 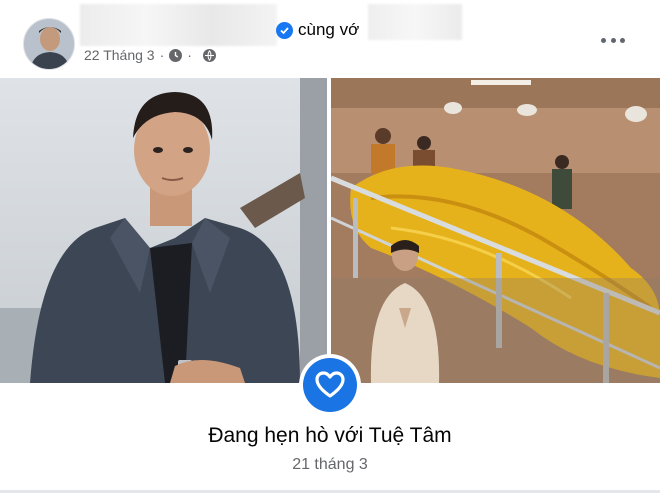 What do you see at coordinates (330, 464) in the screenshot?
I see `life-event-date: 21 tháng 3` at bounding box center [330, 464].